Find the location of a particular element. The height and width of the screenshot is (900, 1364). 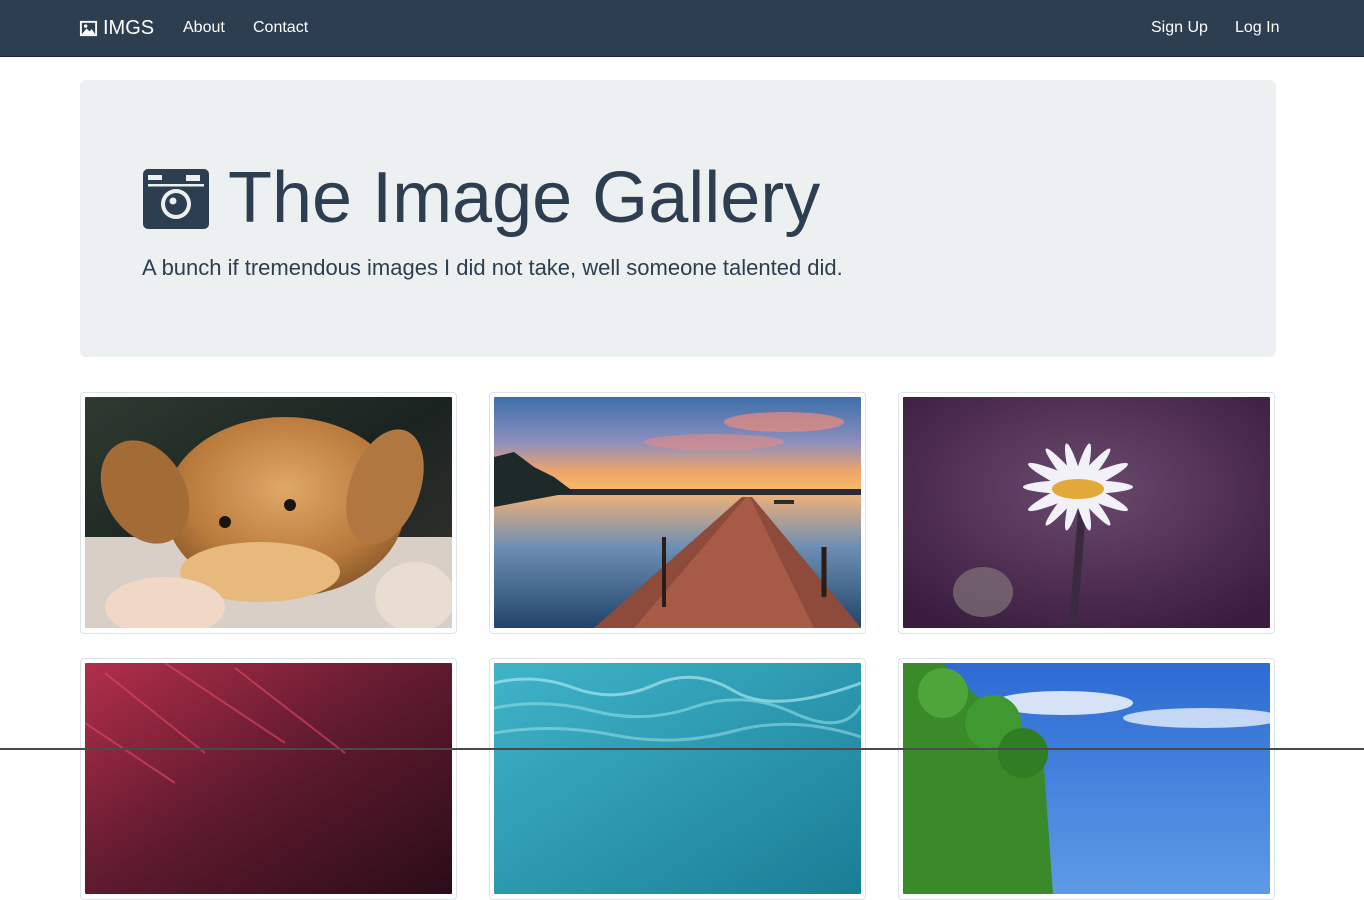

image-icon is located at coordinates (88, 28).